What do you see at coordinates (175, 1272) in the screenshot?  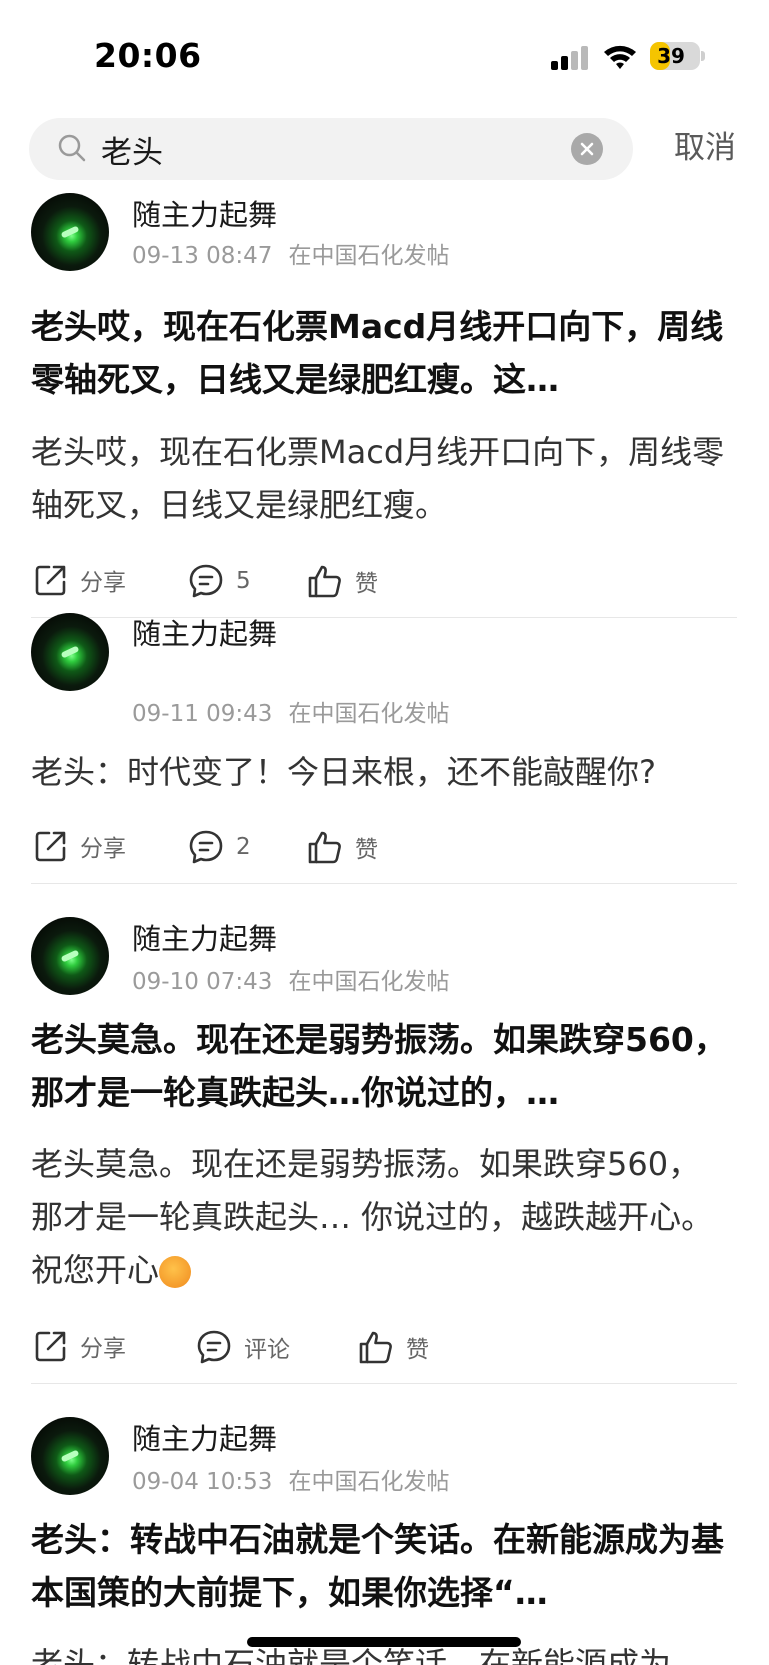 I see `emoji-icon` at bounding box center [175, 1272].